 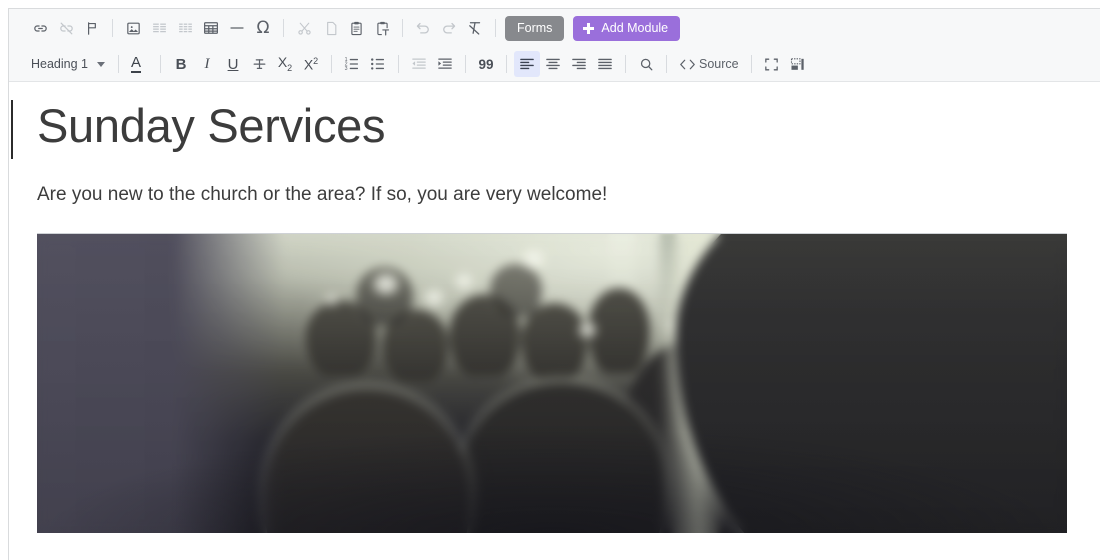 What do you see at coordinates (207, 64) in the screenshot?
I see `italic-icon: I` at bounding box center [207, 64].